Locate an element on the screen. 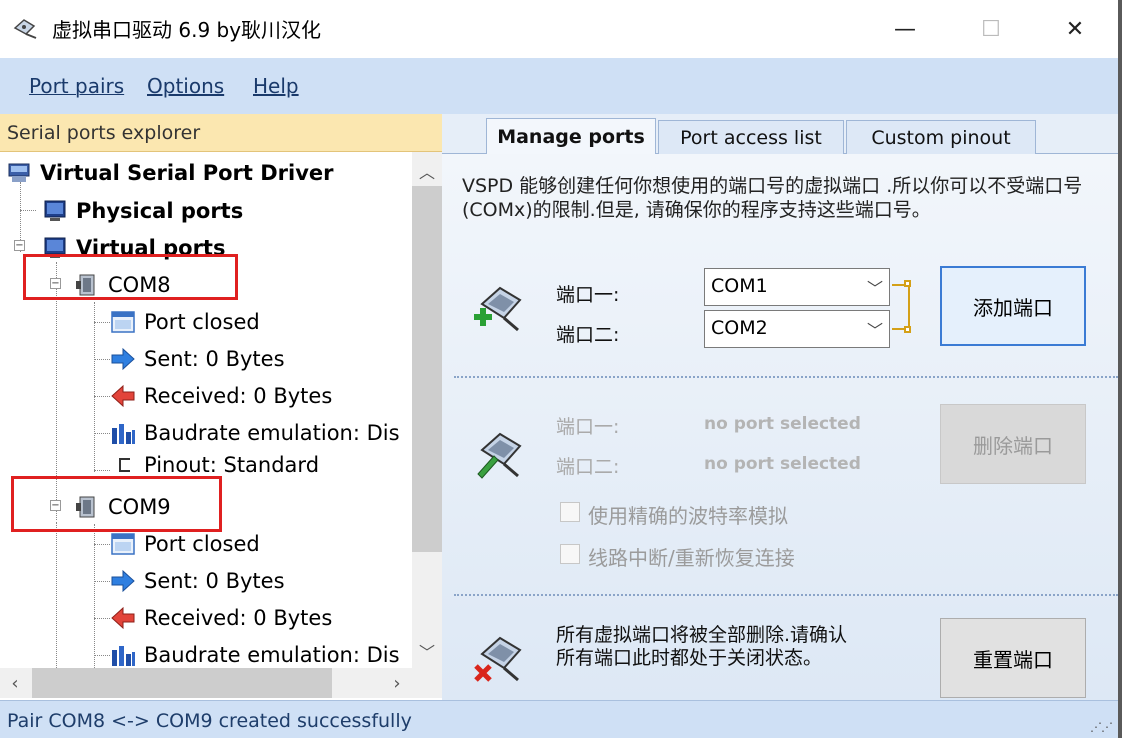 The width and height of the screenshot is (1122, 738). add-port-icon is located at coordinates (498, 309).